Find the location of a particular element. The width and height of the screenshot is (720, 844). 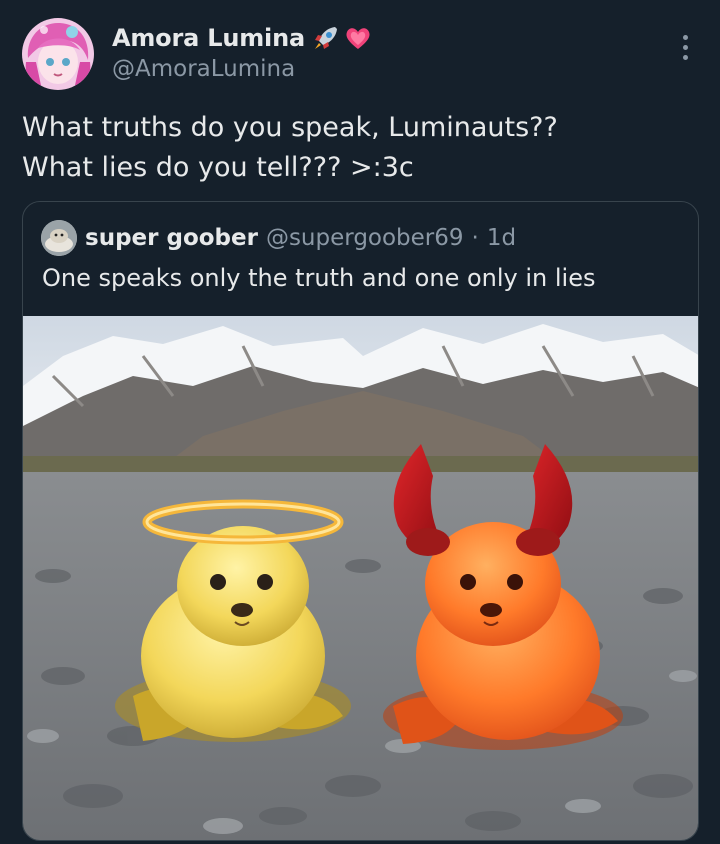

more-options-icon is located at coordinates (685, 47).